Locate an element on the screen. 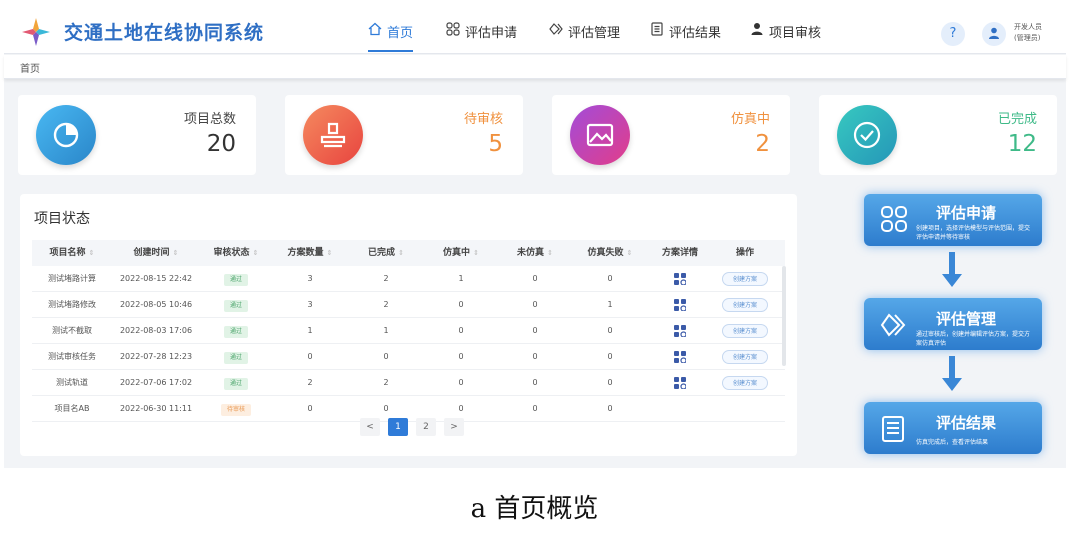  column-header-name: 项目名称 ⇕ is located at coordinates (72, 253).